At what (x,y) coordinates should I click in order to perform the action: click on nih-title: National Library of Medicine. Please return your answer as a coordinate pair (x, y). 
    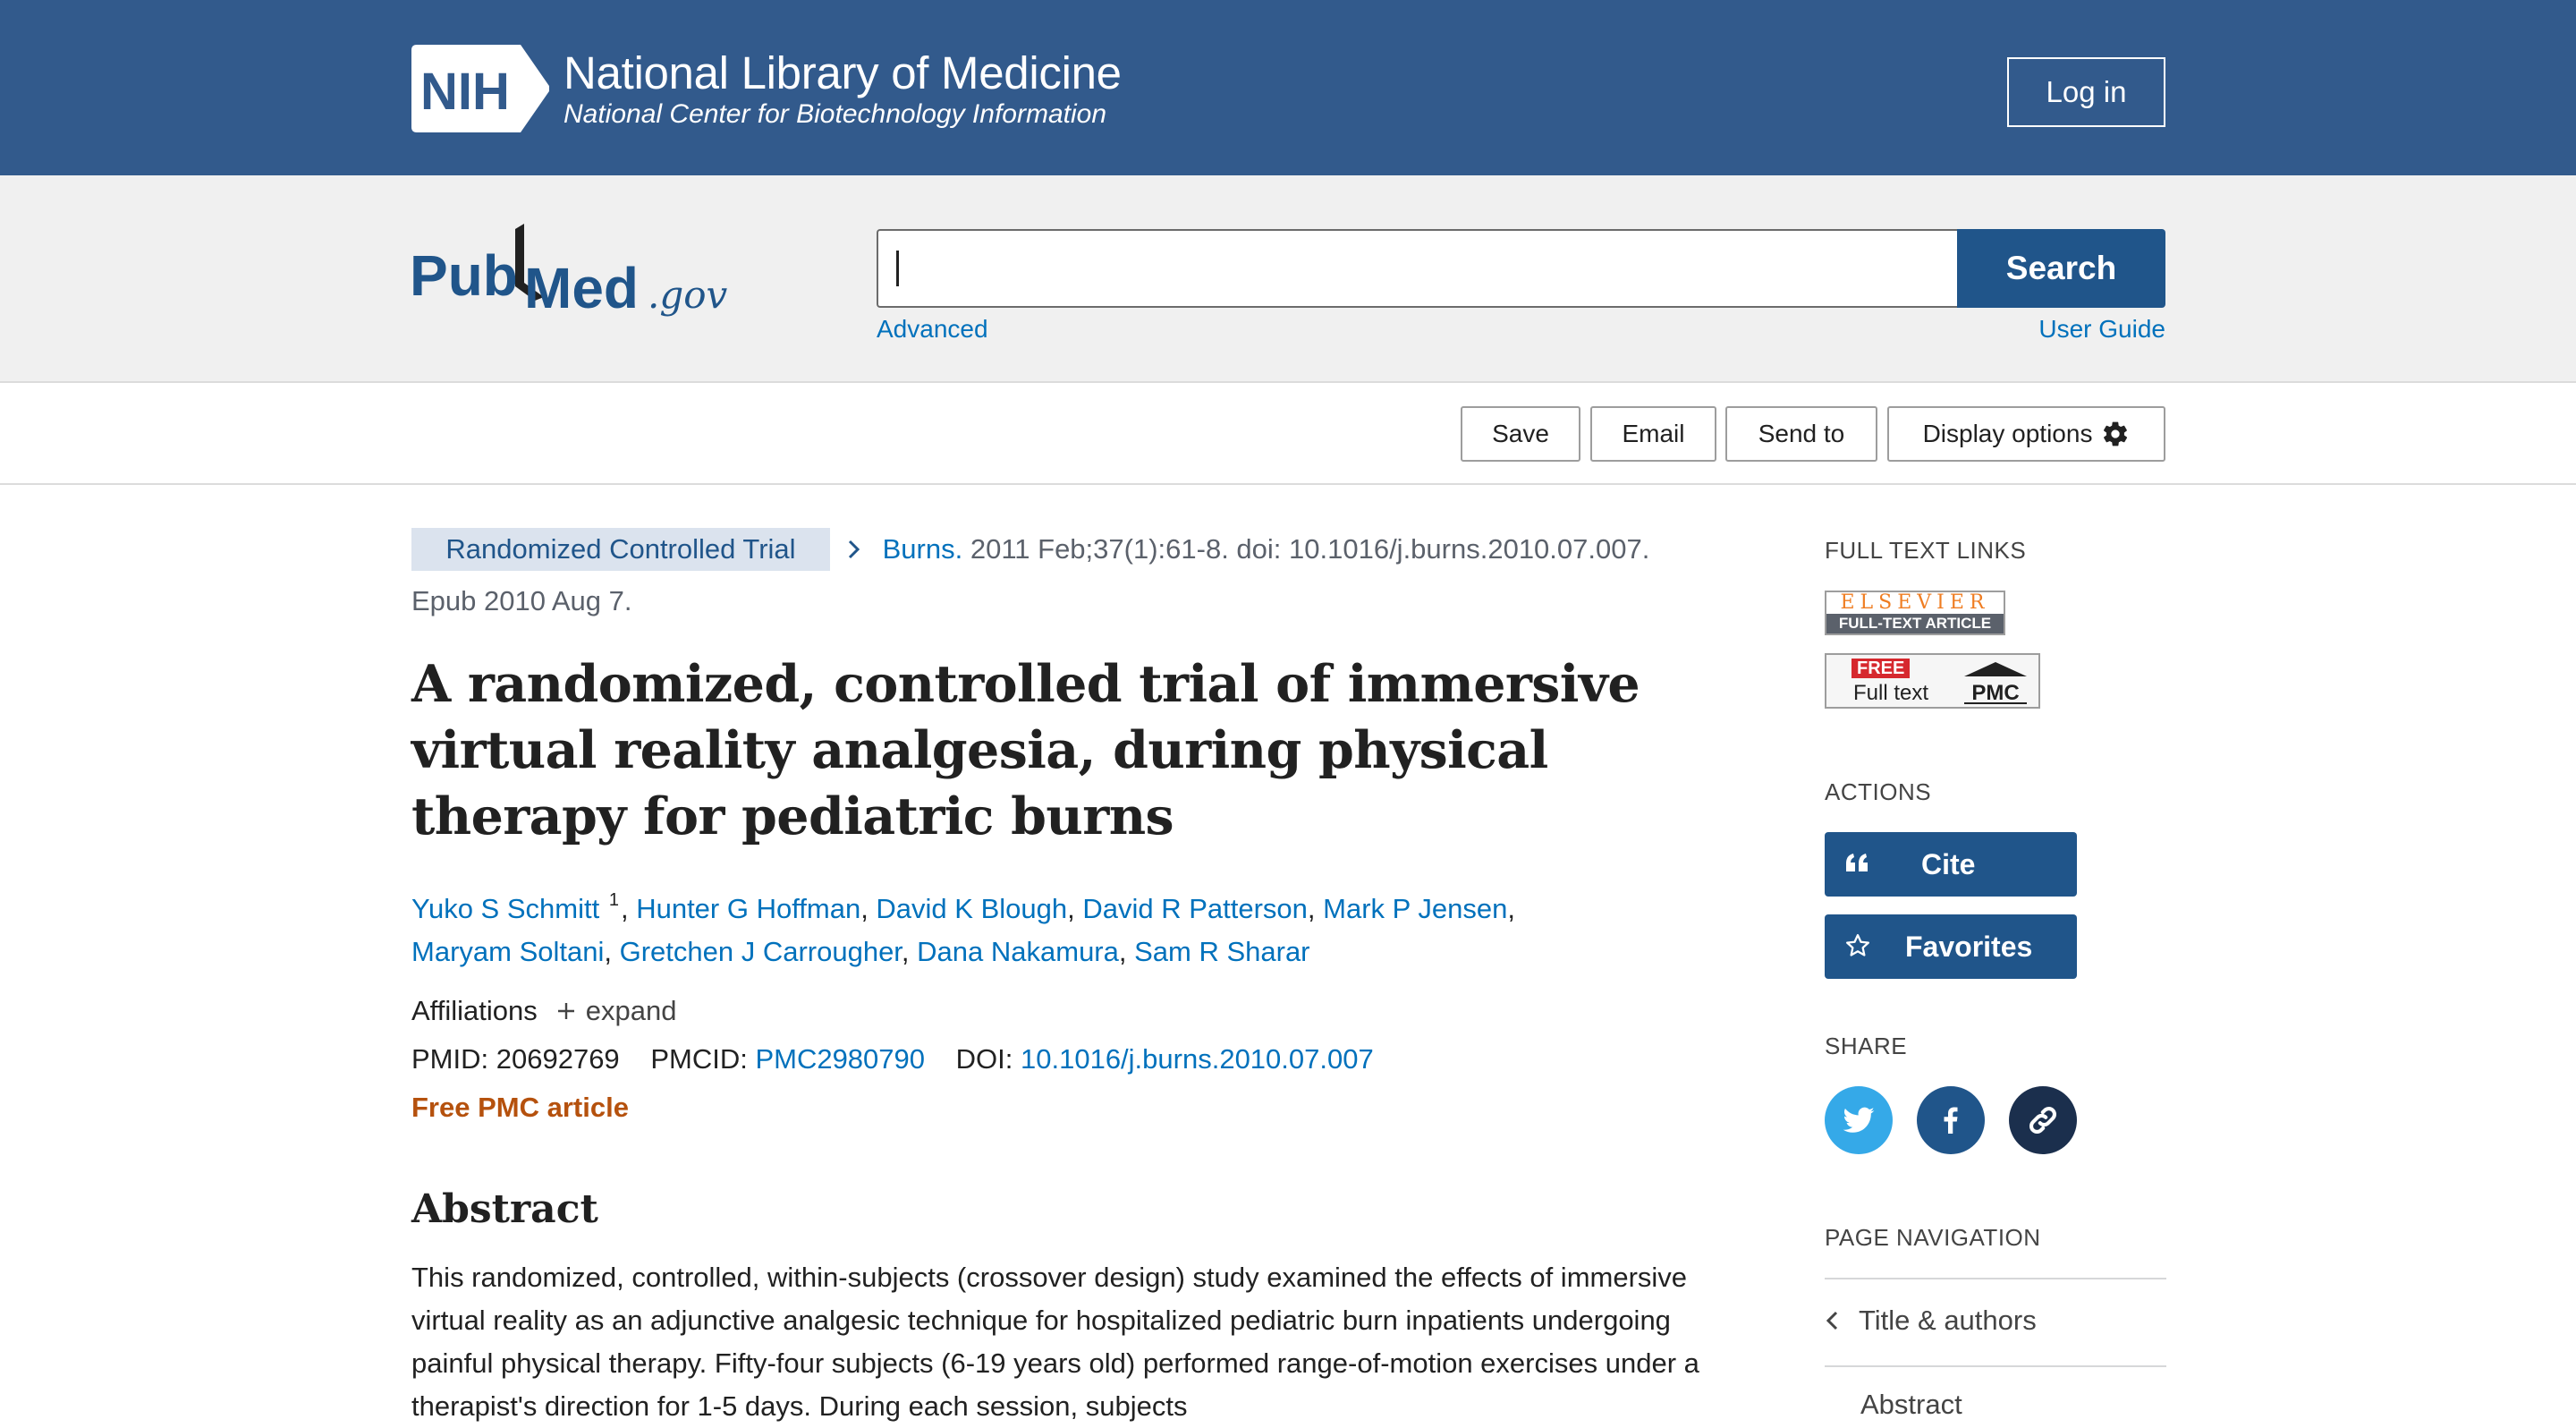
    Looking at the image, I should click on (843, 74).